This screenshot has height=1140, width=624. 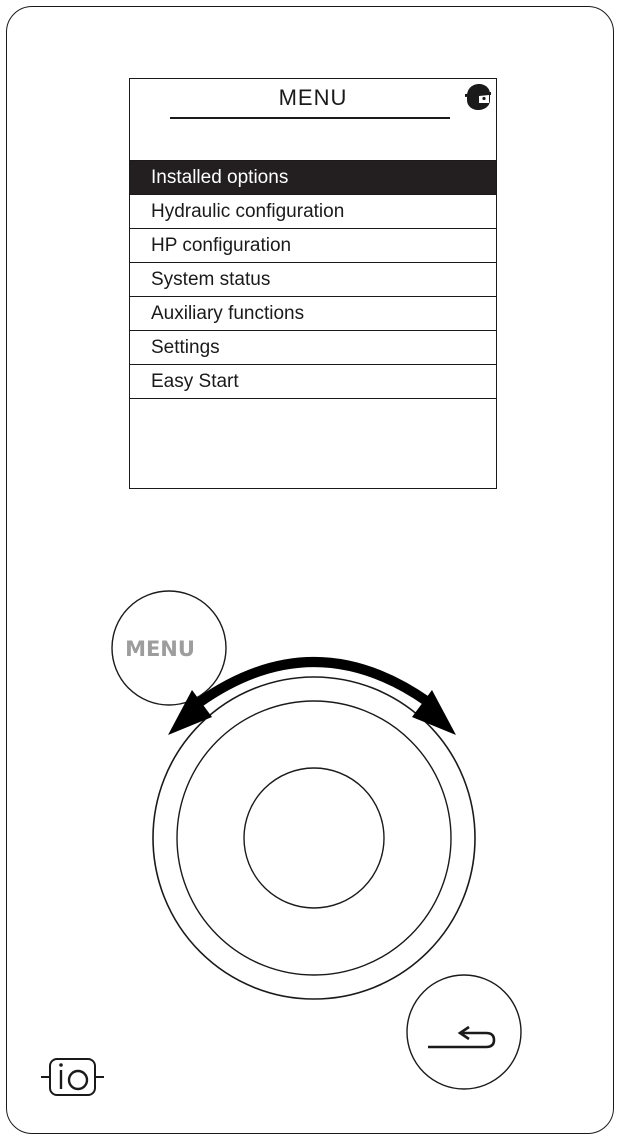 I want to click on menu-item-auxiliary-functions: Auxiliary functions, so click(x=313, y=313).